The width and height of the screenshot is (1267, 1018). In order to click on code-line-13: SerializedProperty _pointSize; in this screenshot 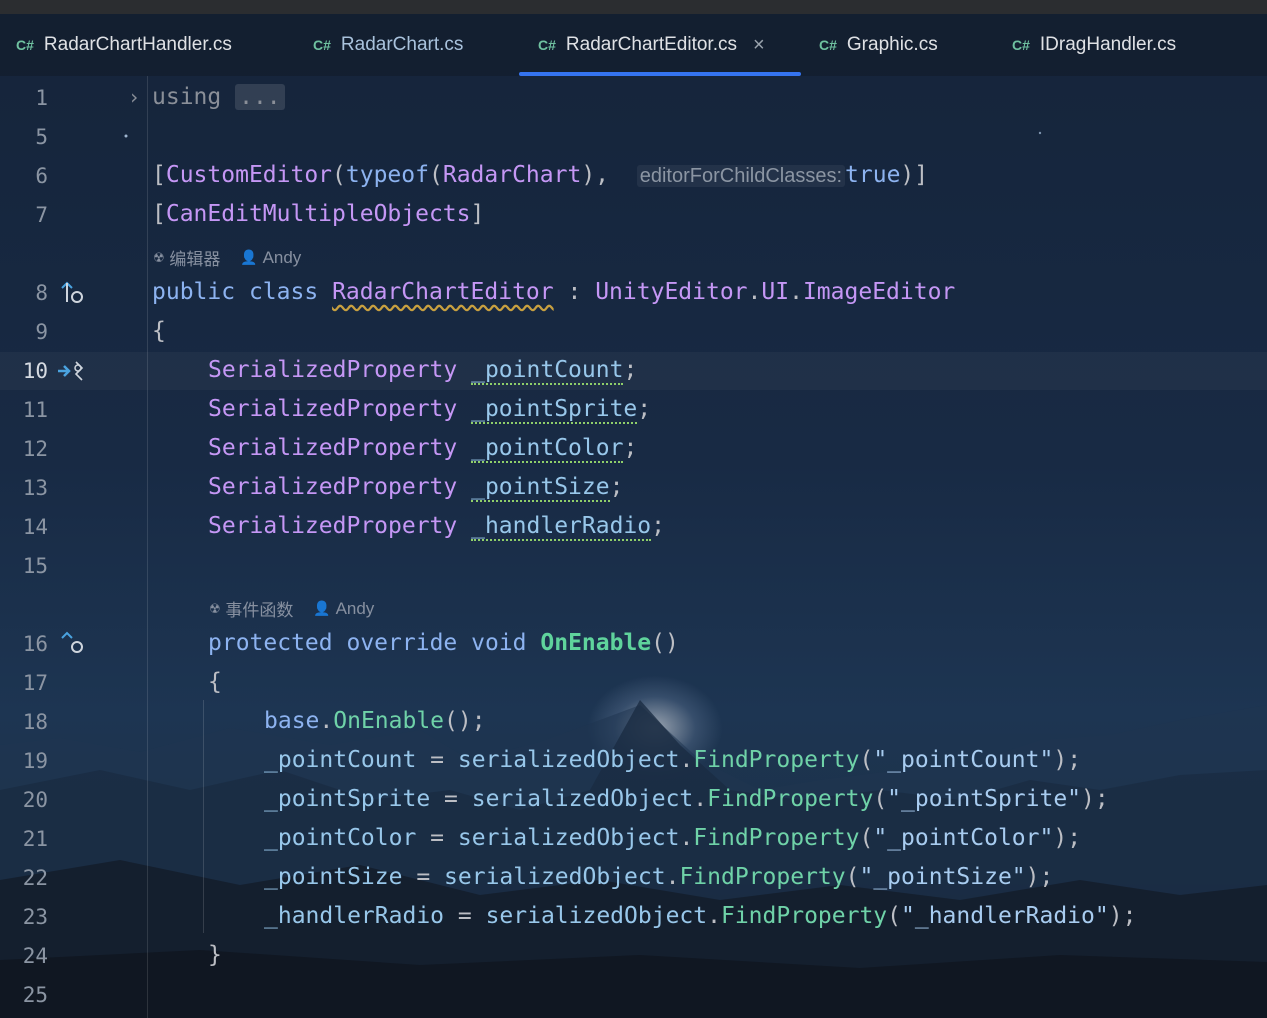, I will do `click(415, 488)`.